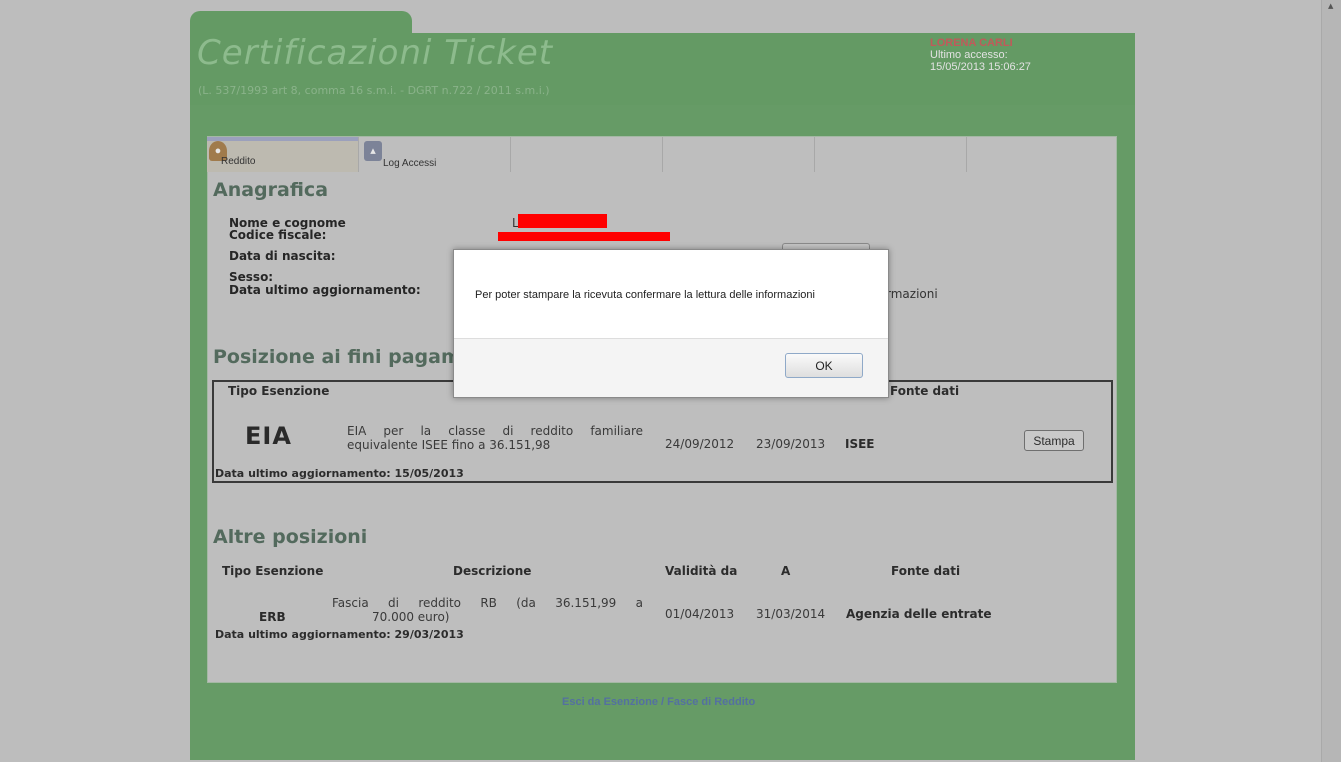 The height and width of the screenshot is (762, 1341). Describe the element at coordinates (1331, 381) in the screenshot. I see `page-scrollbar: ▲` at that location.